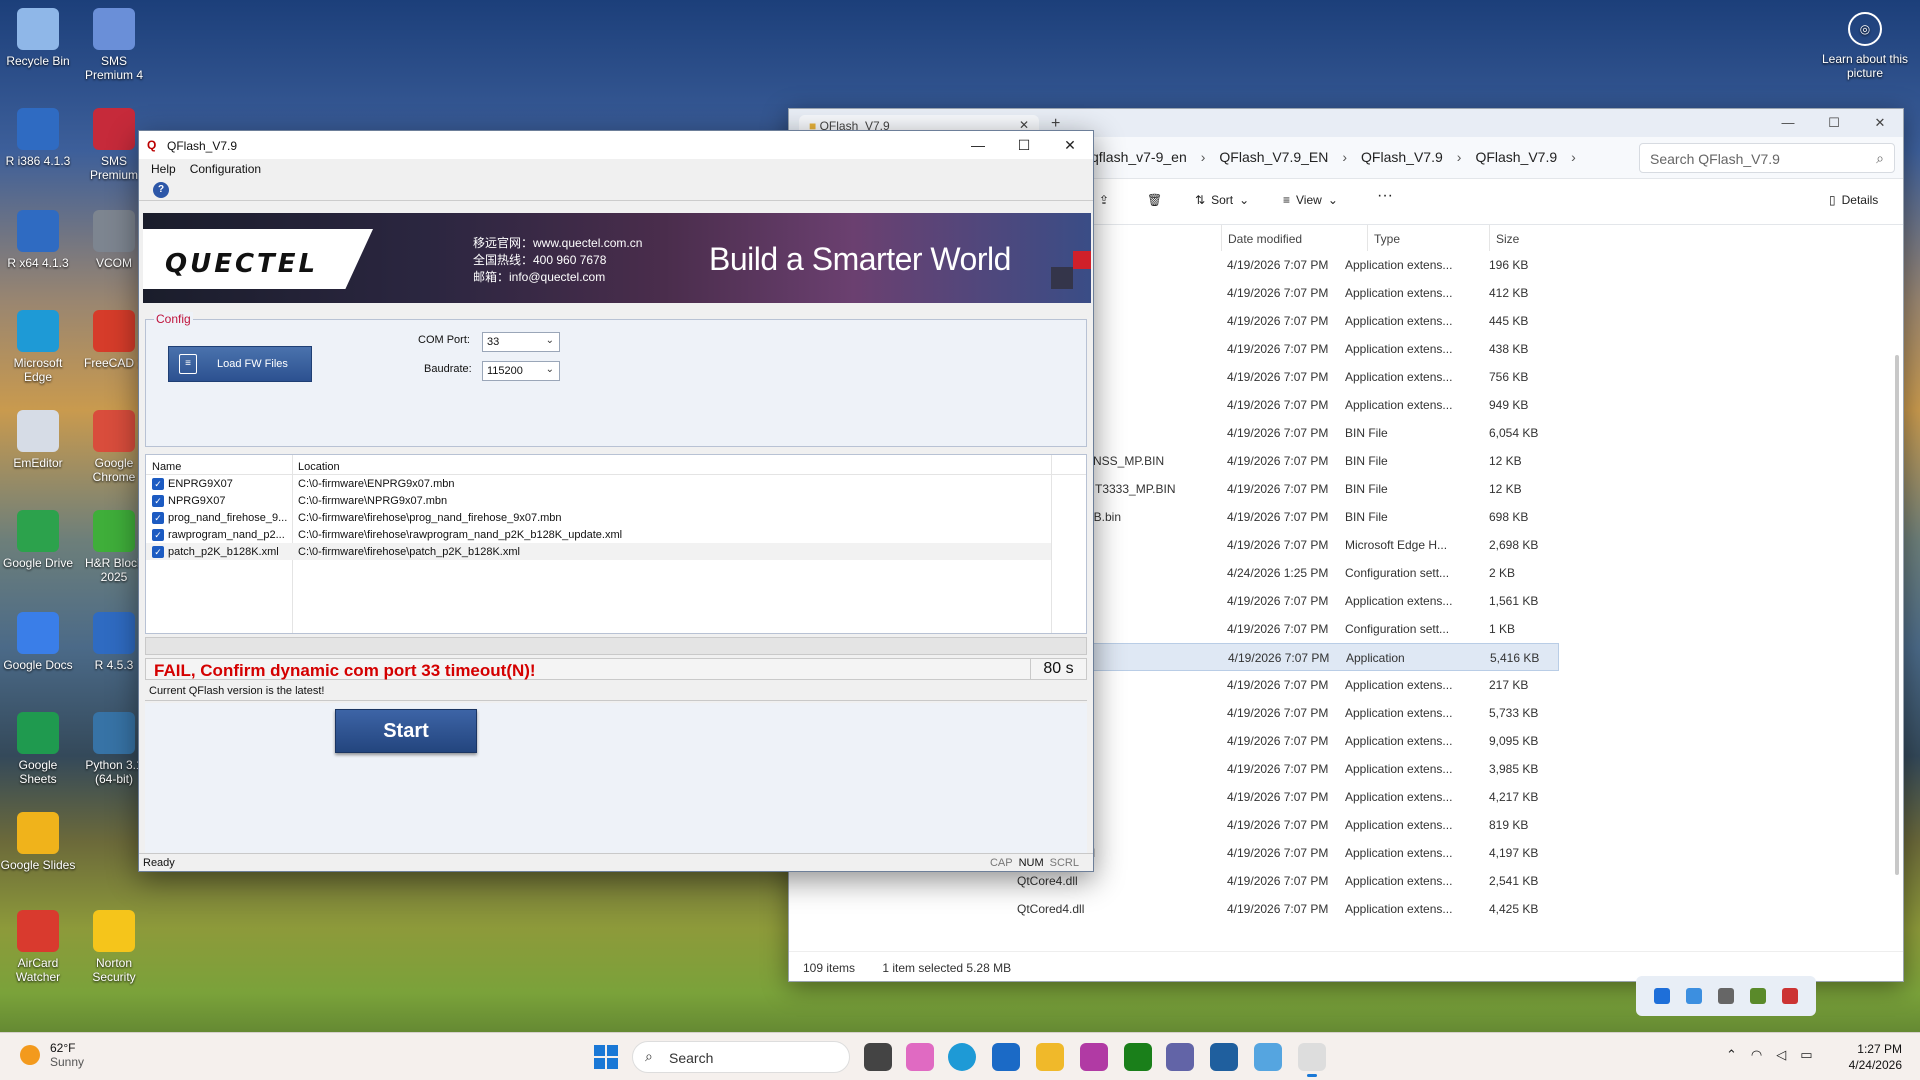 Image resolution: width=1920 pixels, height=1080 pixels. I want to click on nvidia-icon, so click(1758, 996).